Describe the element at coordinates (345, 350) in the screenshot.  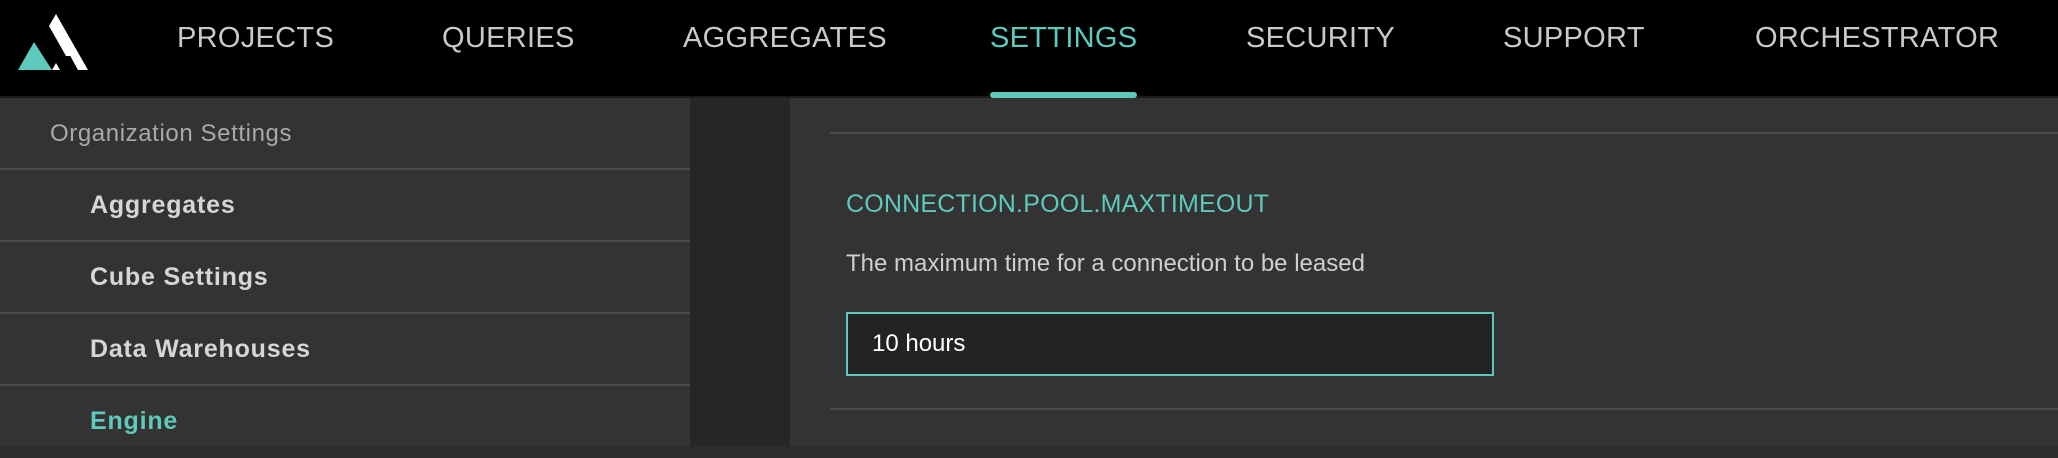
I see `sidebar-item-data-warehouses: Data Warehouses` at that location.